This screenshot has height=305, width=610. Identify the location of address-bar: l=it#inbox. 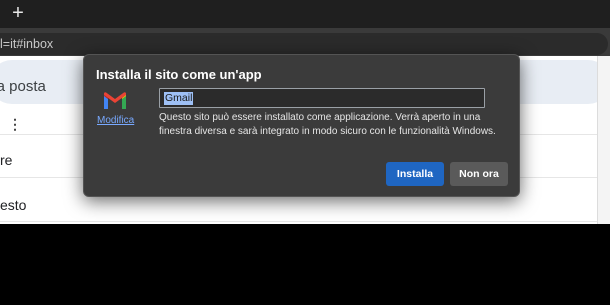
(304, 44).